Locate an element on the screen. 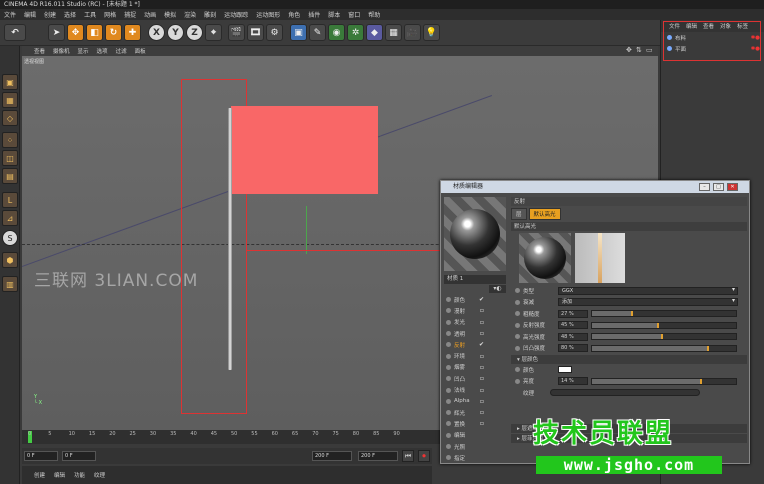  close-button: ✕ is located at coordinates (732, 187).